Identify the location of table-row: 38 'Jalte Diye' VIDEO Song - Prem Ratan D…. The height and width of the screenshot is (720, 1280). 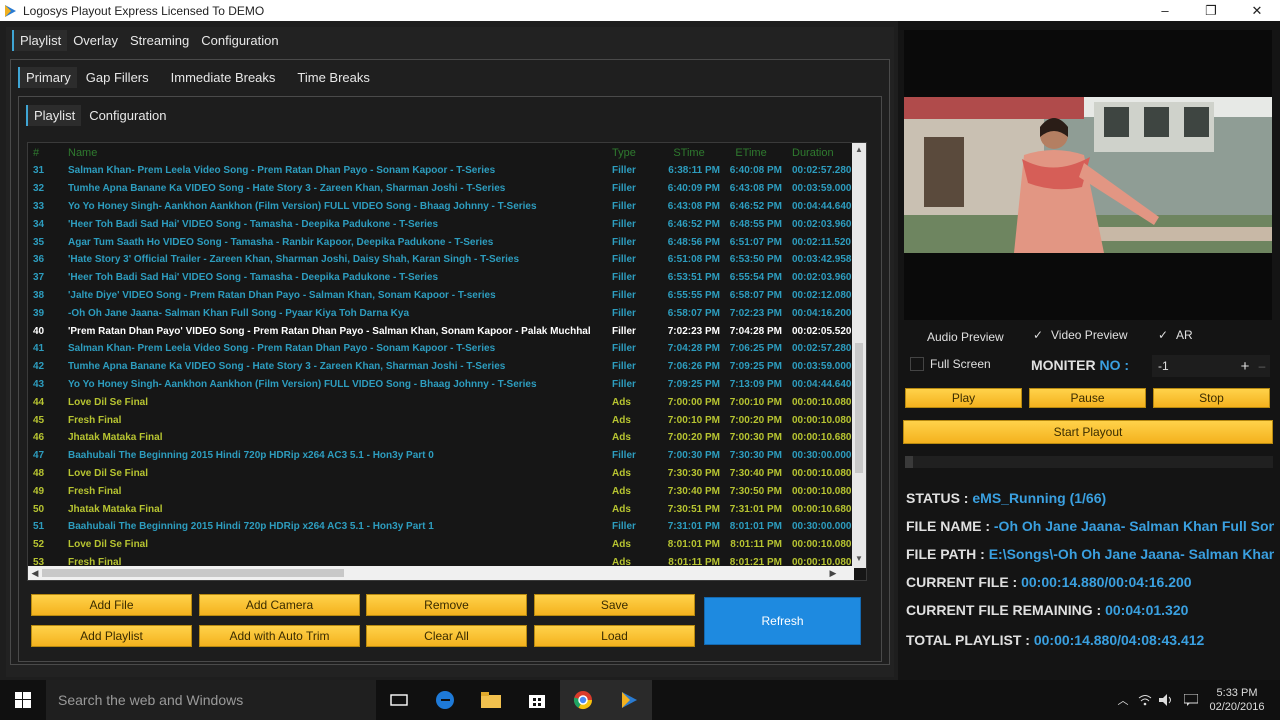
(441, 296).